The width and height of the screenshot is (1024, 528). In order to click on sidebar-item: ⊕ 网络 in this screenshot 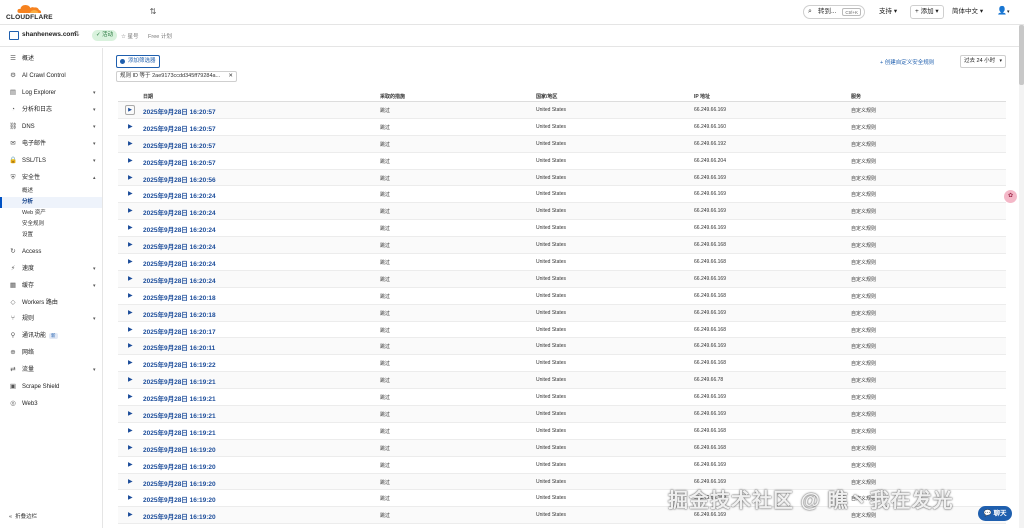, I will do `click(51, 353)`.